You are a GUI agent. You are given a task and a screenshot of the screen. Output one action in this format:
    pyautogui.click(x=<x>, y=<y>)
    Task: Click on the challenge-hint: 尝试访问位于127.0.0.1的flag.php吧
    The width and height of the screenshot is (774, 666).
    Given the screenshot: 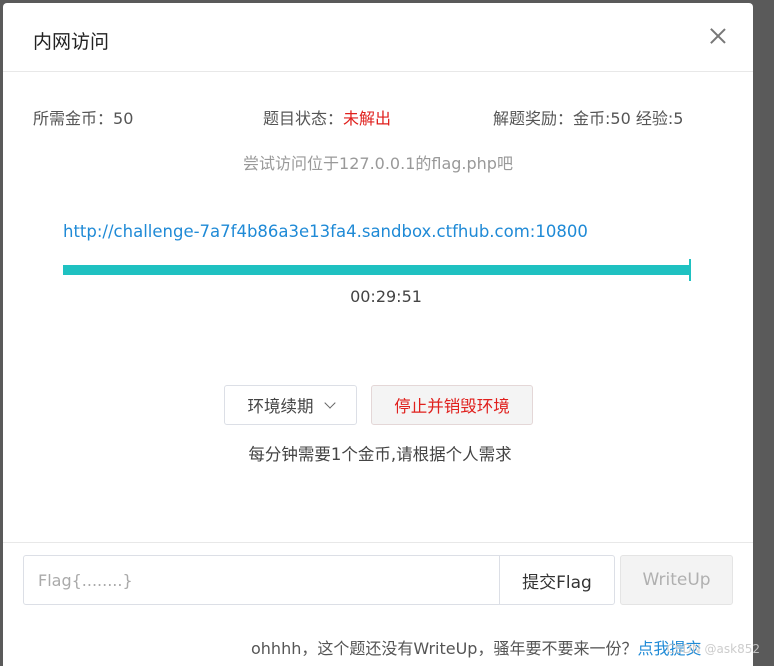 What is the action you would take?
    pyautogui.click(x=378, y=163)
    